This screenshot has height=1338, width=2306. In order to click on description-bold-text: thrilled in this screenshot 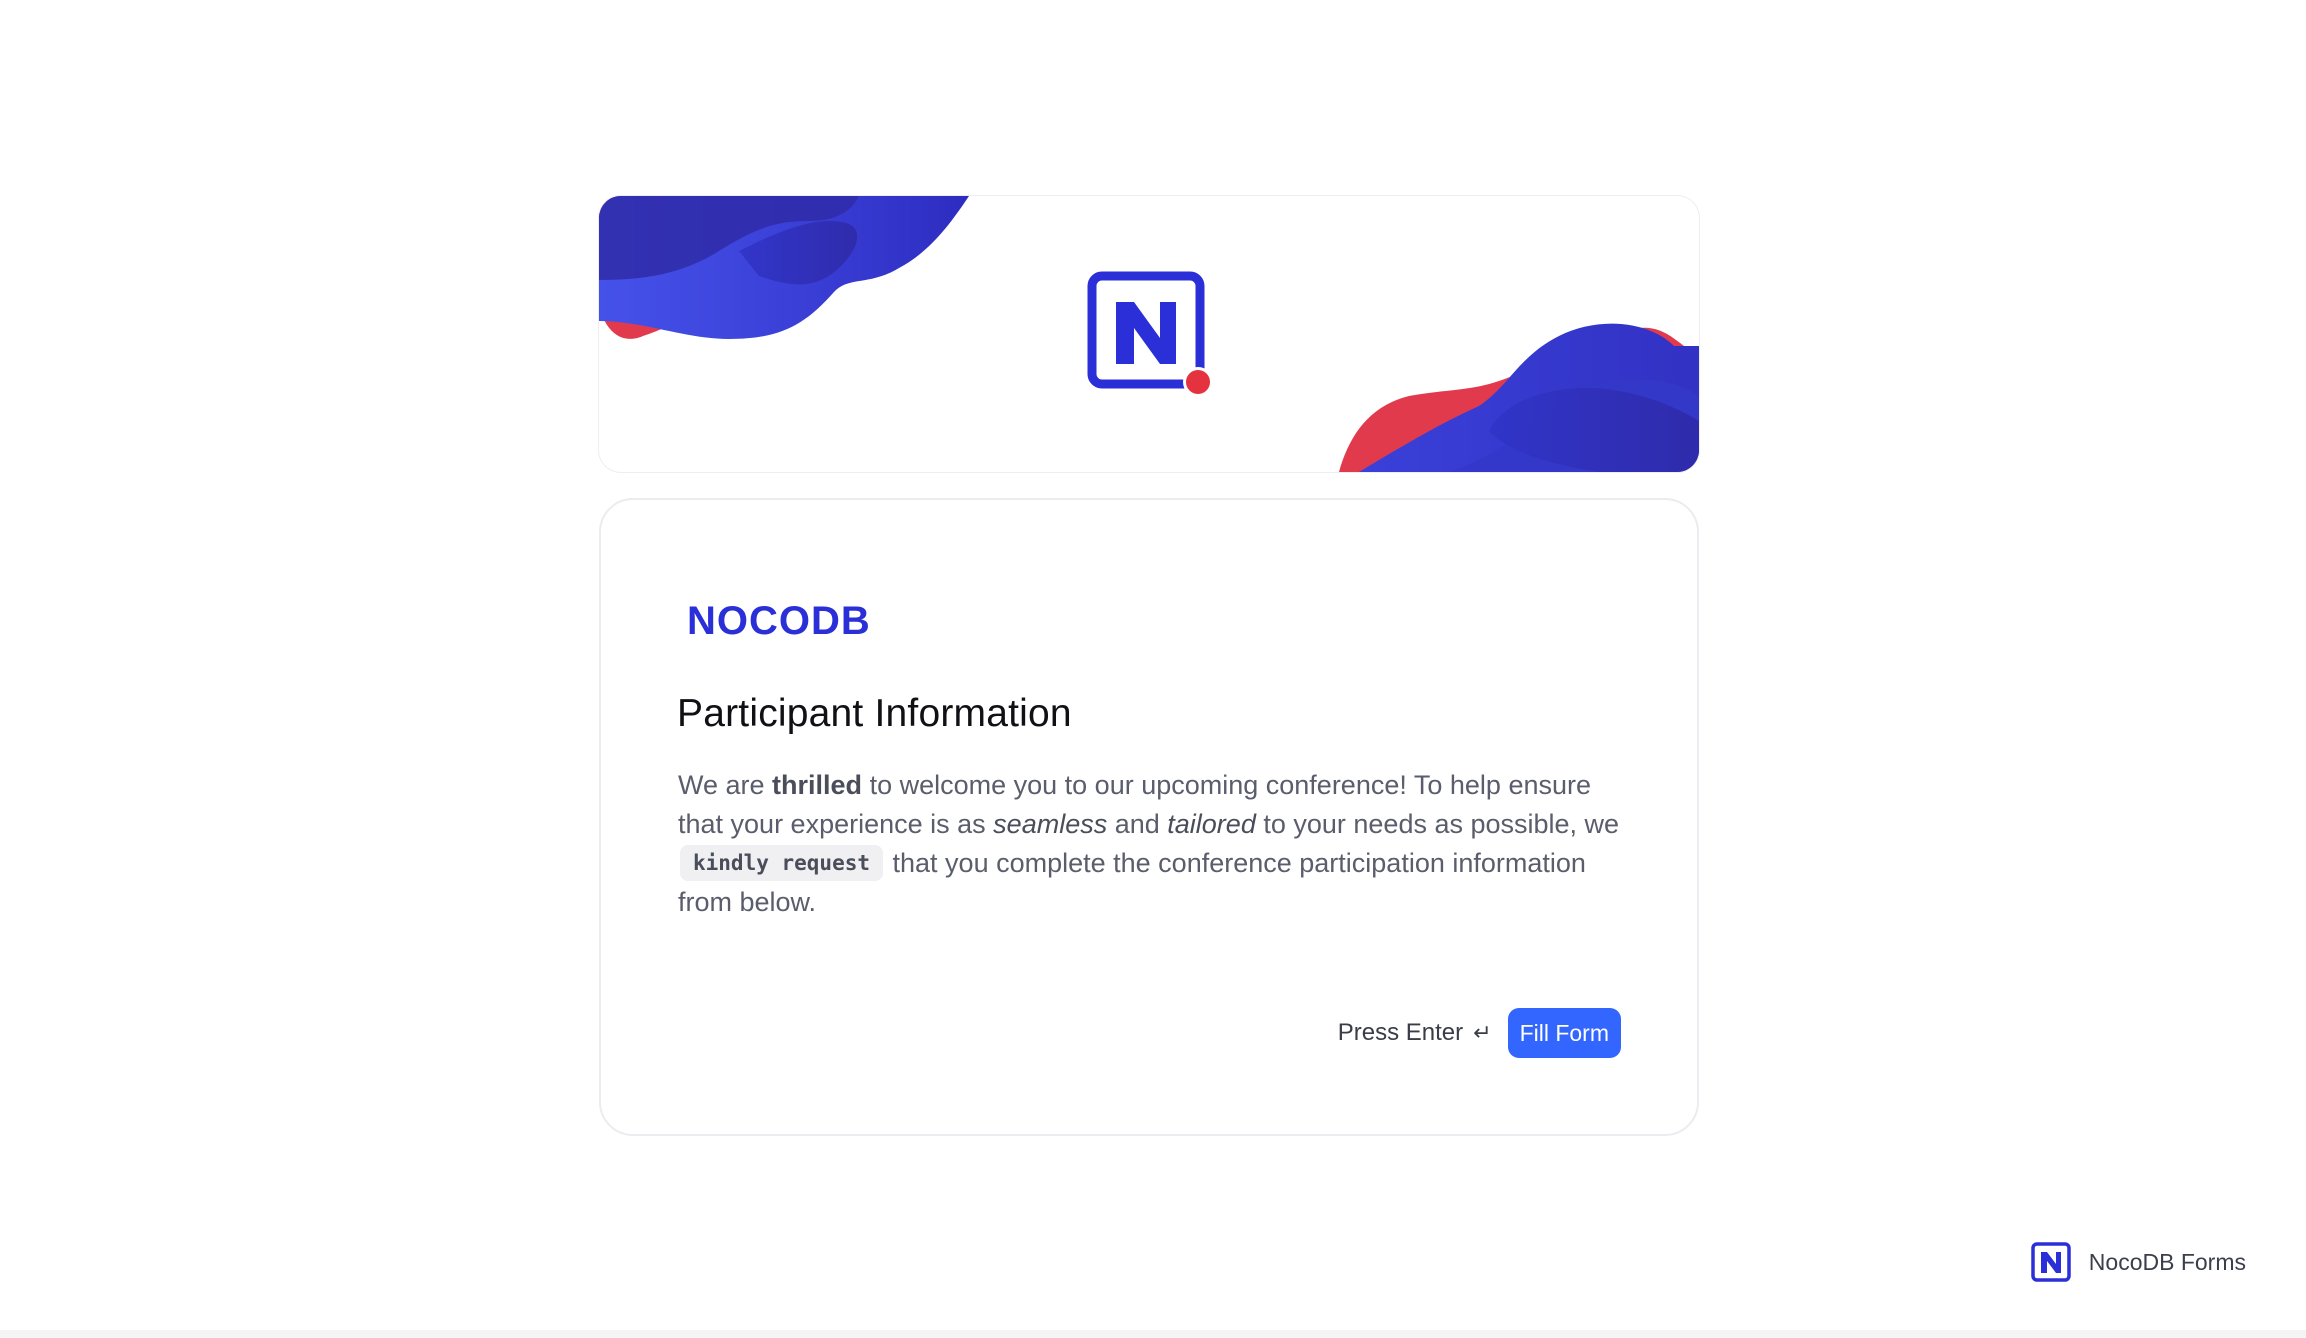, I will do `click(817, 785)`.